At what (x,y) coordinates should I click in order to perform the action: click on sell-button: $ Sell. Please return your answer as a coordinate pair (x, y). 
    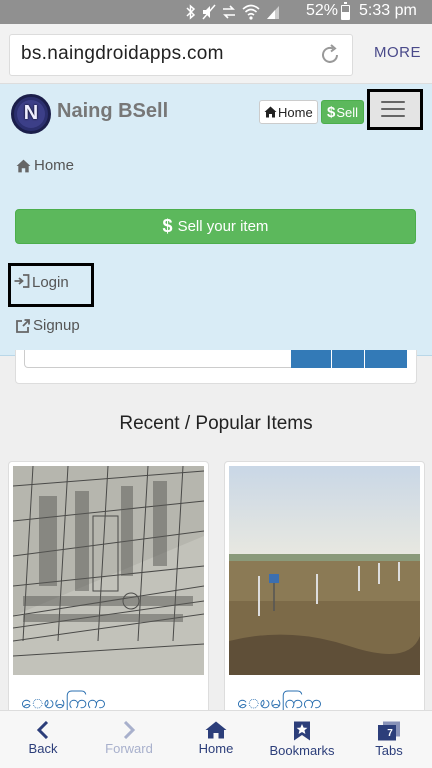
    Looking at the image, I should click on (343, 112).